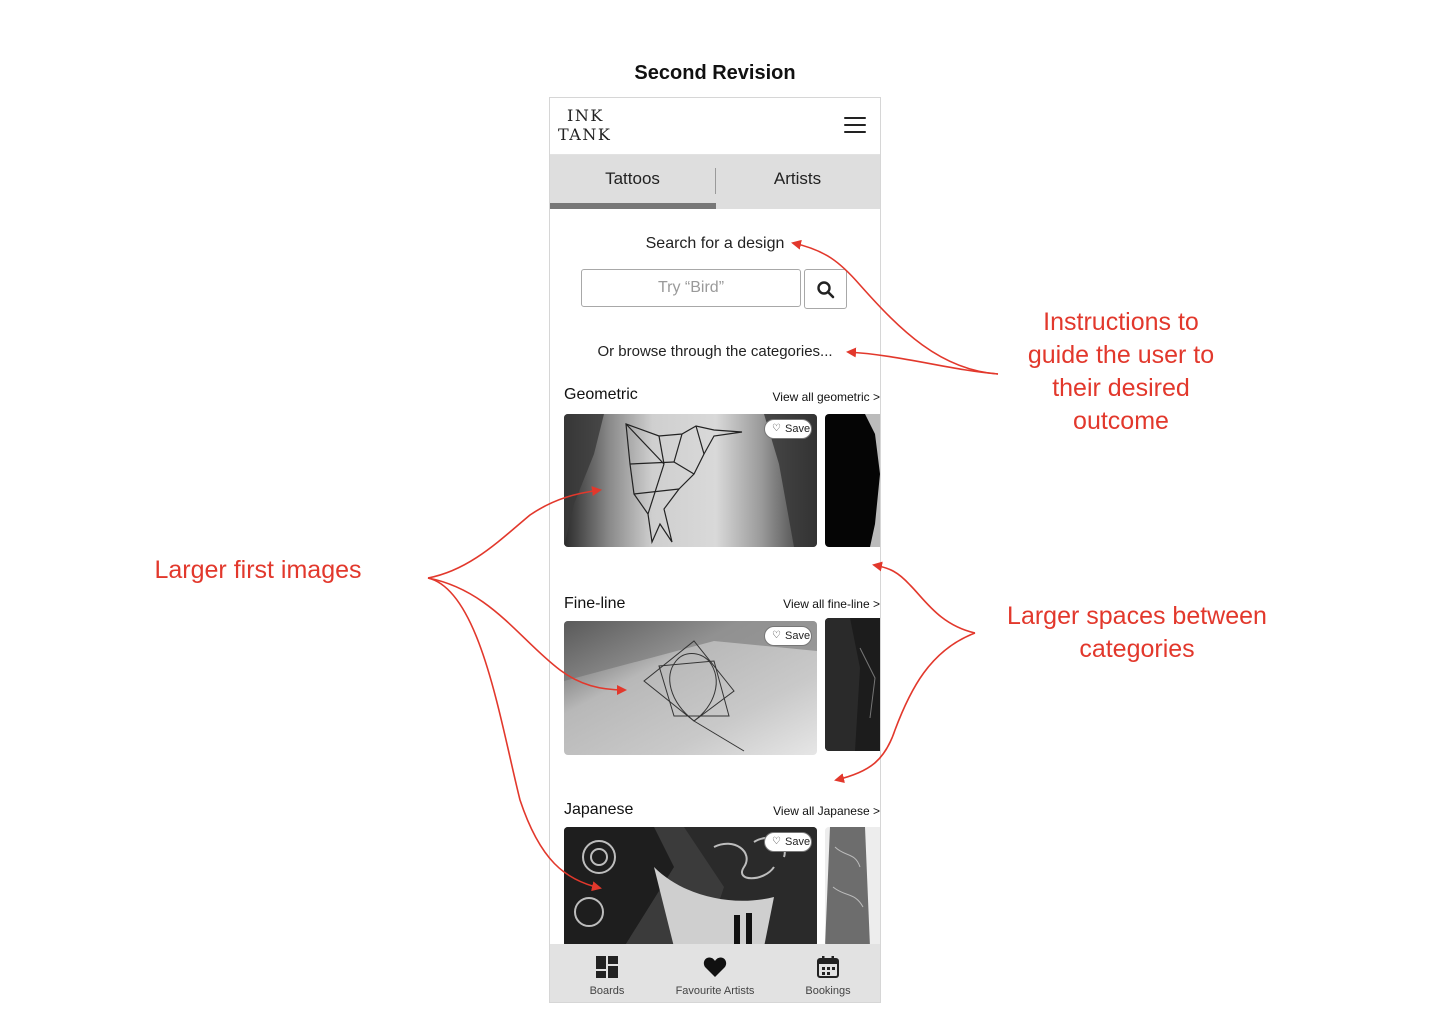  Describe the element at coordinates (1121, 388) in the screenshot. I see `annotation-line: their desired` at that location.